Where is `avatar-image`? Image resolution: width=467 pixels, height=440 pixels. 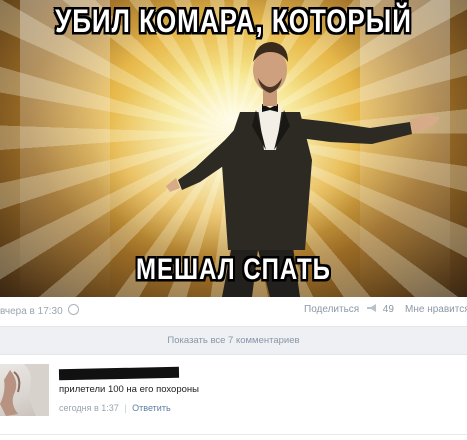 avatar-image is located at coordinates (24, 390).